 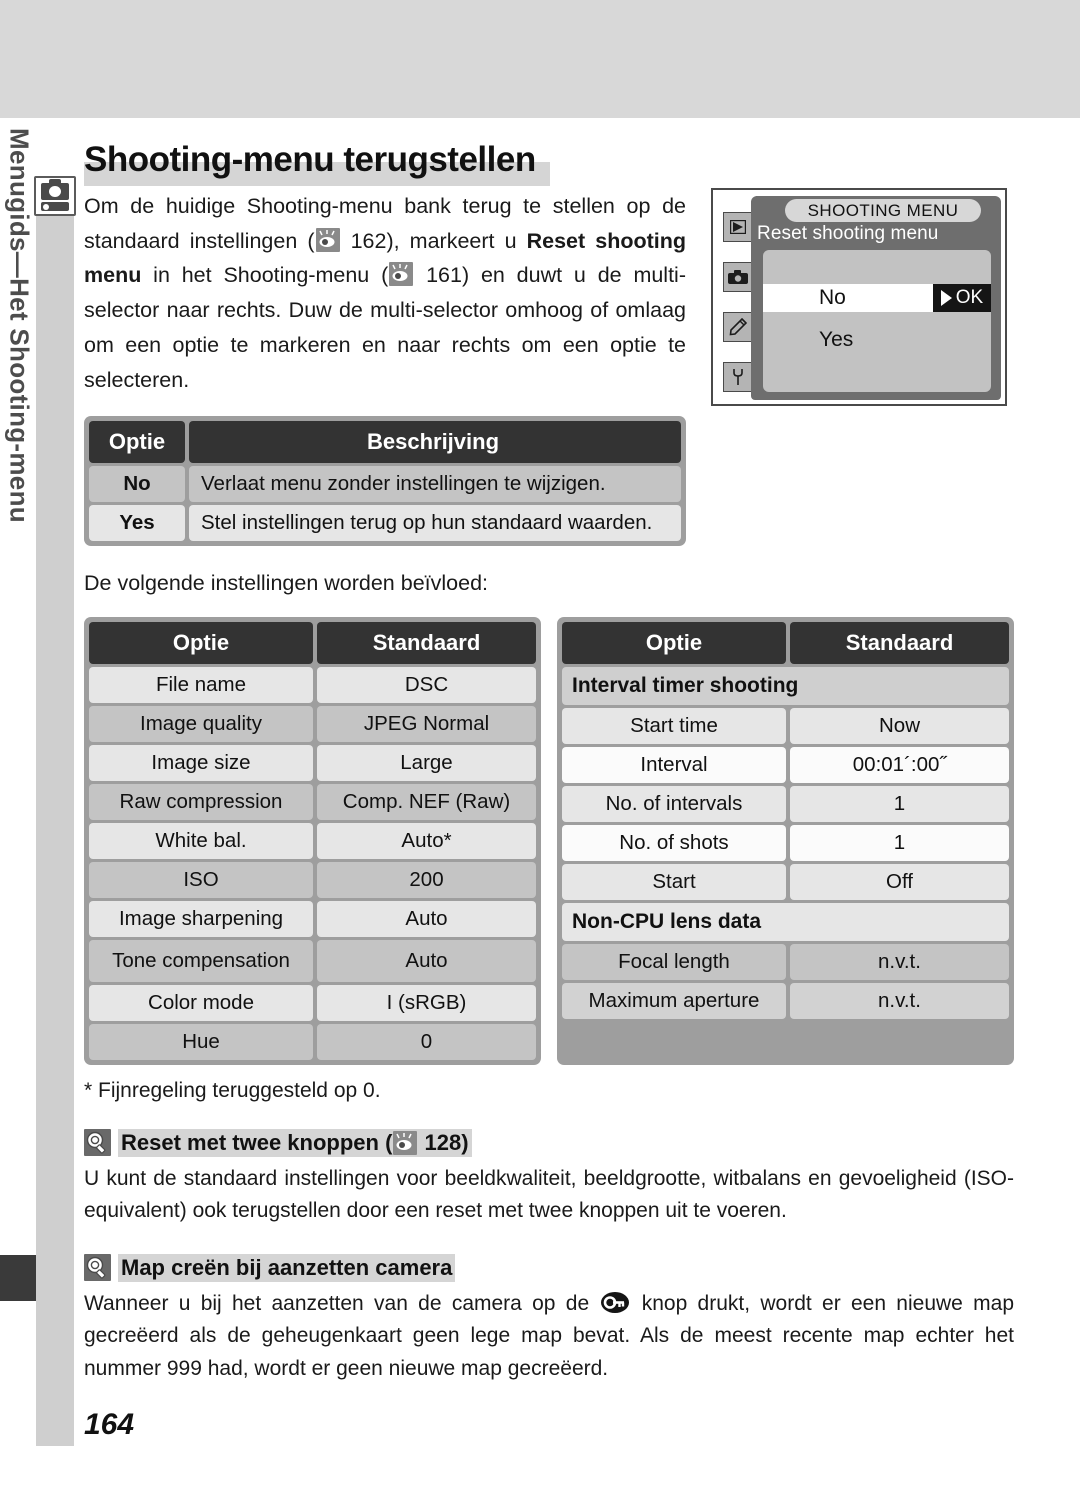 What do you see at coordinates (201, 723) in the screenshot?
I see `cell-option: Image quality` at bounding box center [201, 723].